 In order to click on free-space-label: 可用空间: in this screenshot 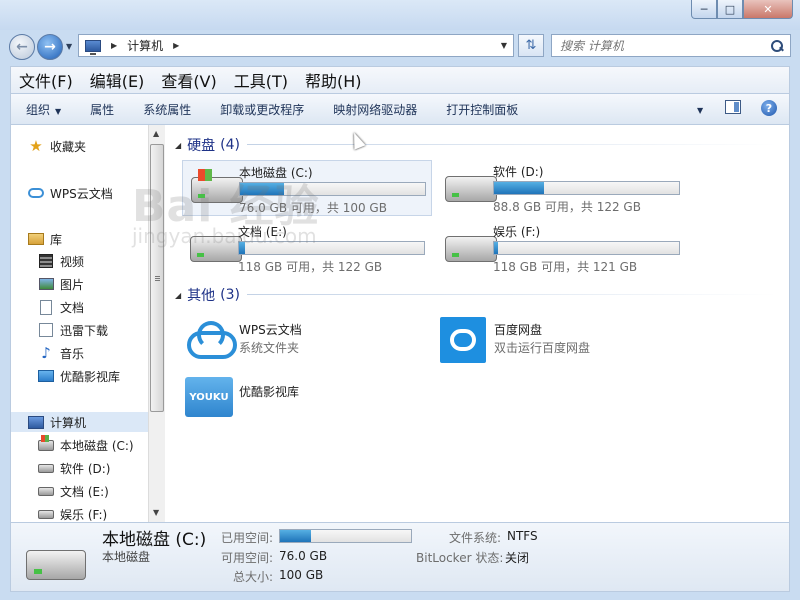, I will do `click(247, 558)`.